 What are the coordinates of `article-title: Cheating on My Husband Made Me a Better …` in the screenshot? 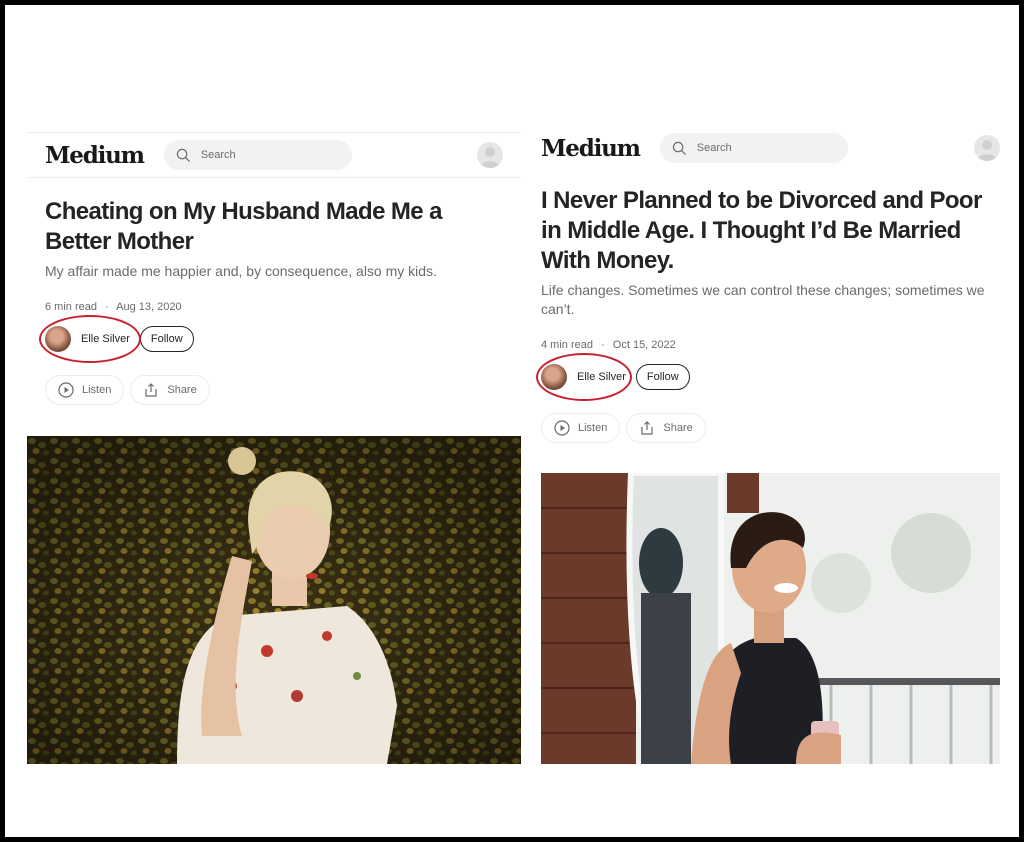 It's located at (243, 226).